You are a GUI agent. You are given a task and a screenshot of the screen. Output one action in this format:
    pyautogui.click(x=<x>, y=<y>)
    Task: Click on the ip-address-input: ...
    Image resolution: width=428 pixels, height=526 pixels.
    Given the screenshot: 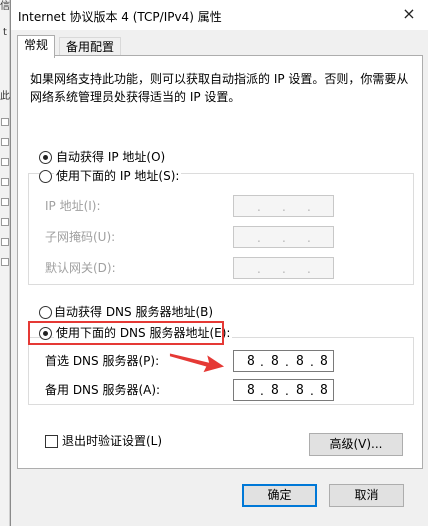 What is the action you would take?
    pyautogui.click(x=283, y=206)
    